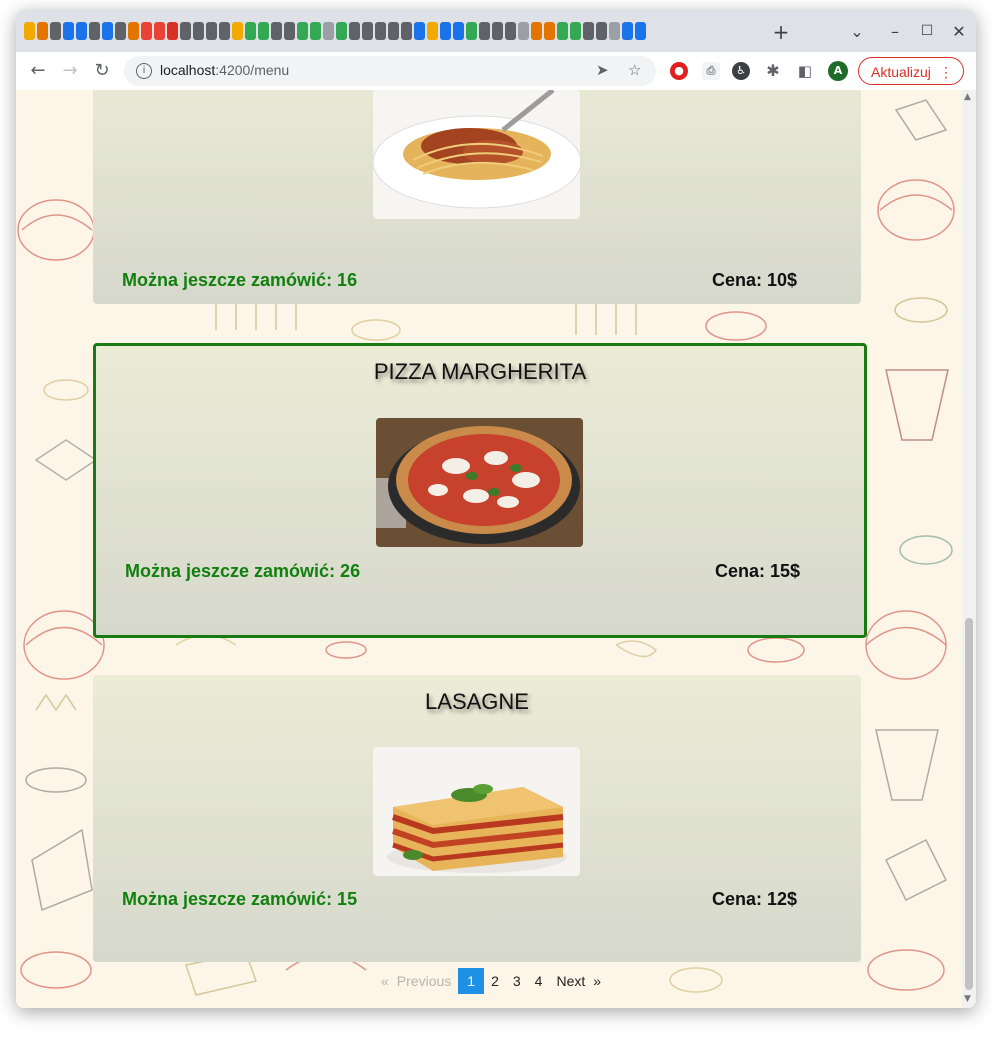  I want to click on dish-title: PIZZA MARGHERITA, so click(480, 371).